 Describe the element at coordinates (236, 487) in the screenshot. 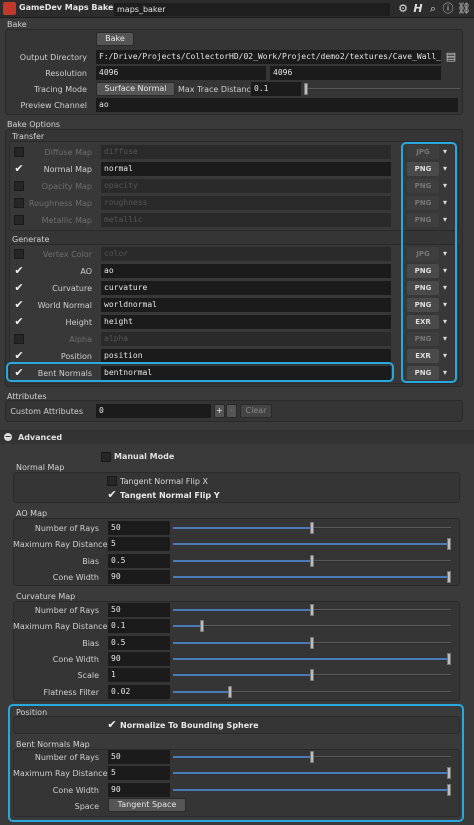

I see `normal-map-group` at that location.